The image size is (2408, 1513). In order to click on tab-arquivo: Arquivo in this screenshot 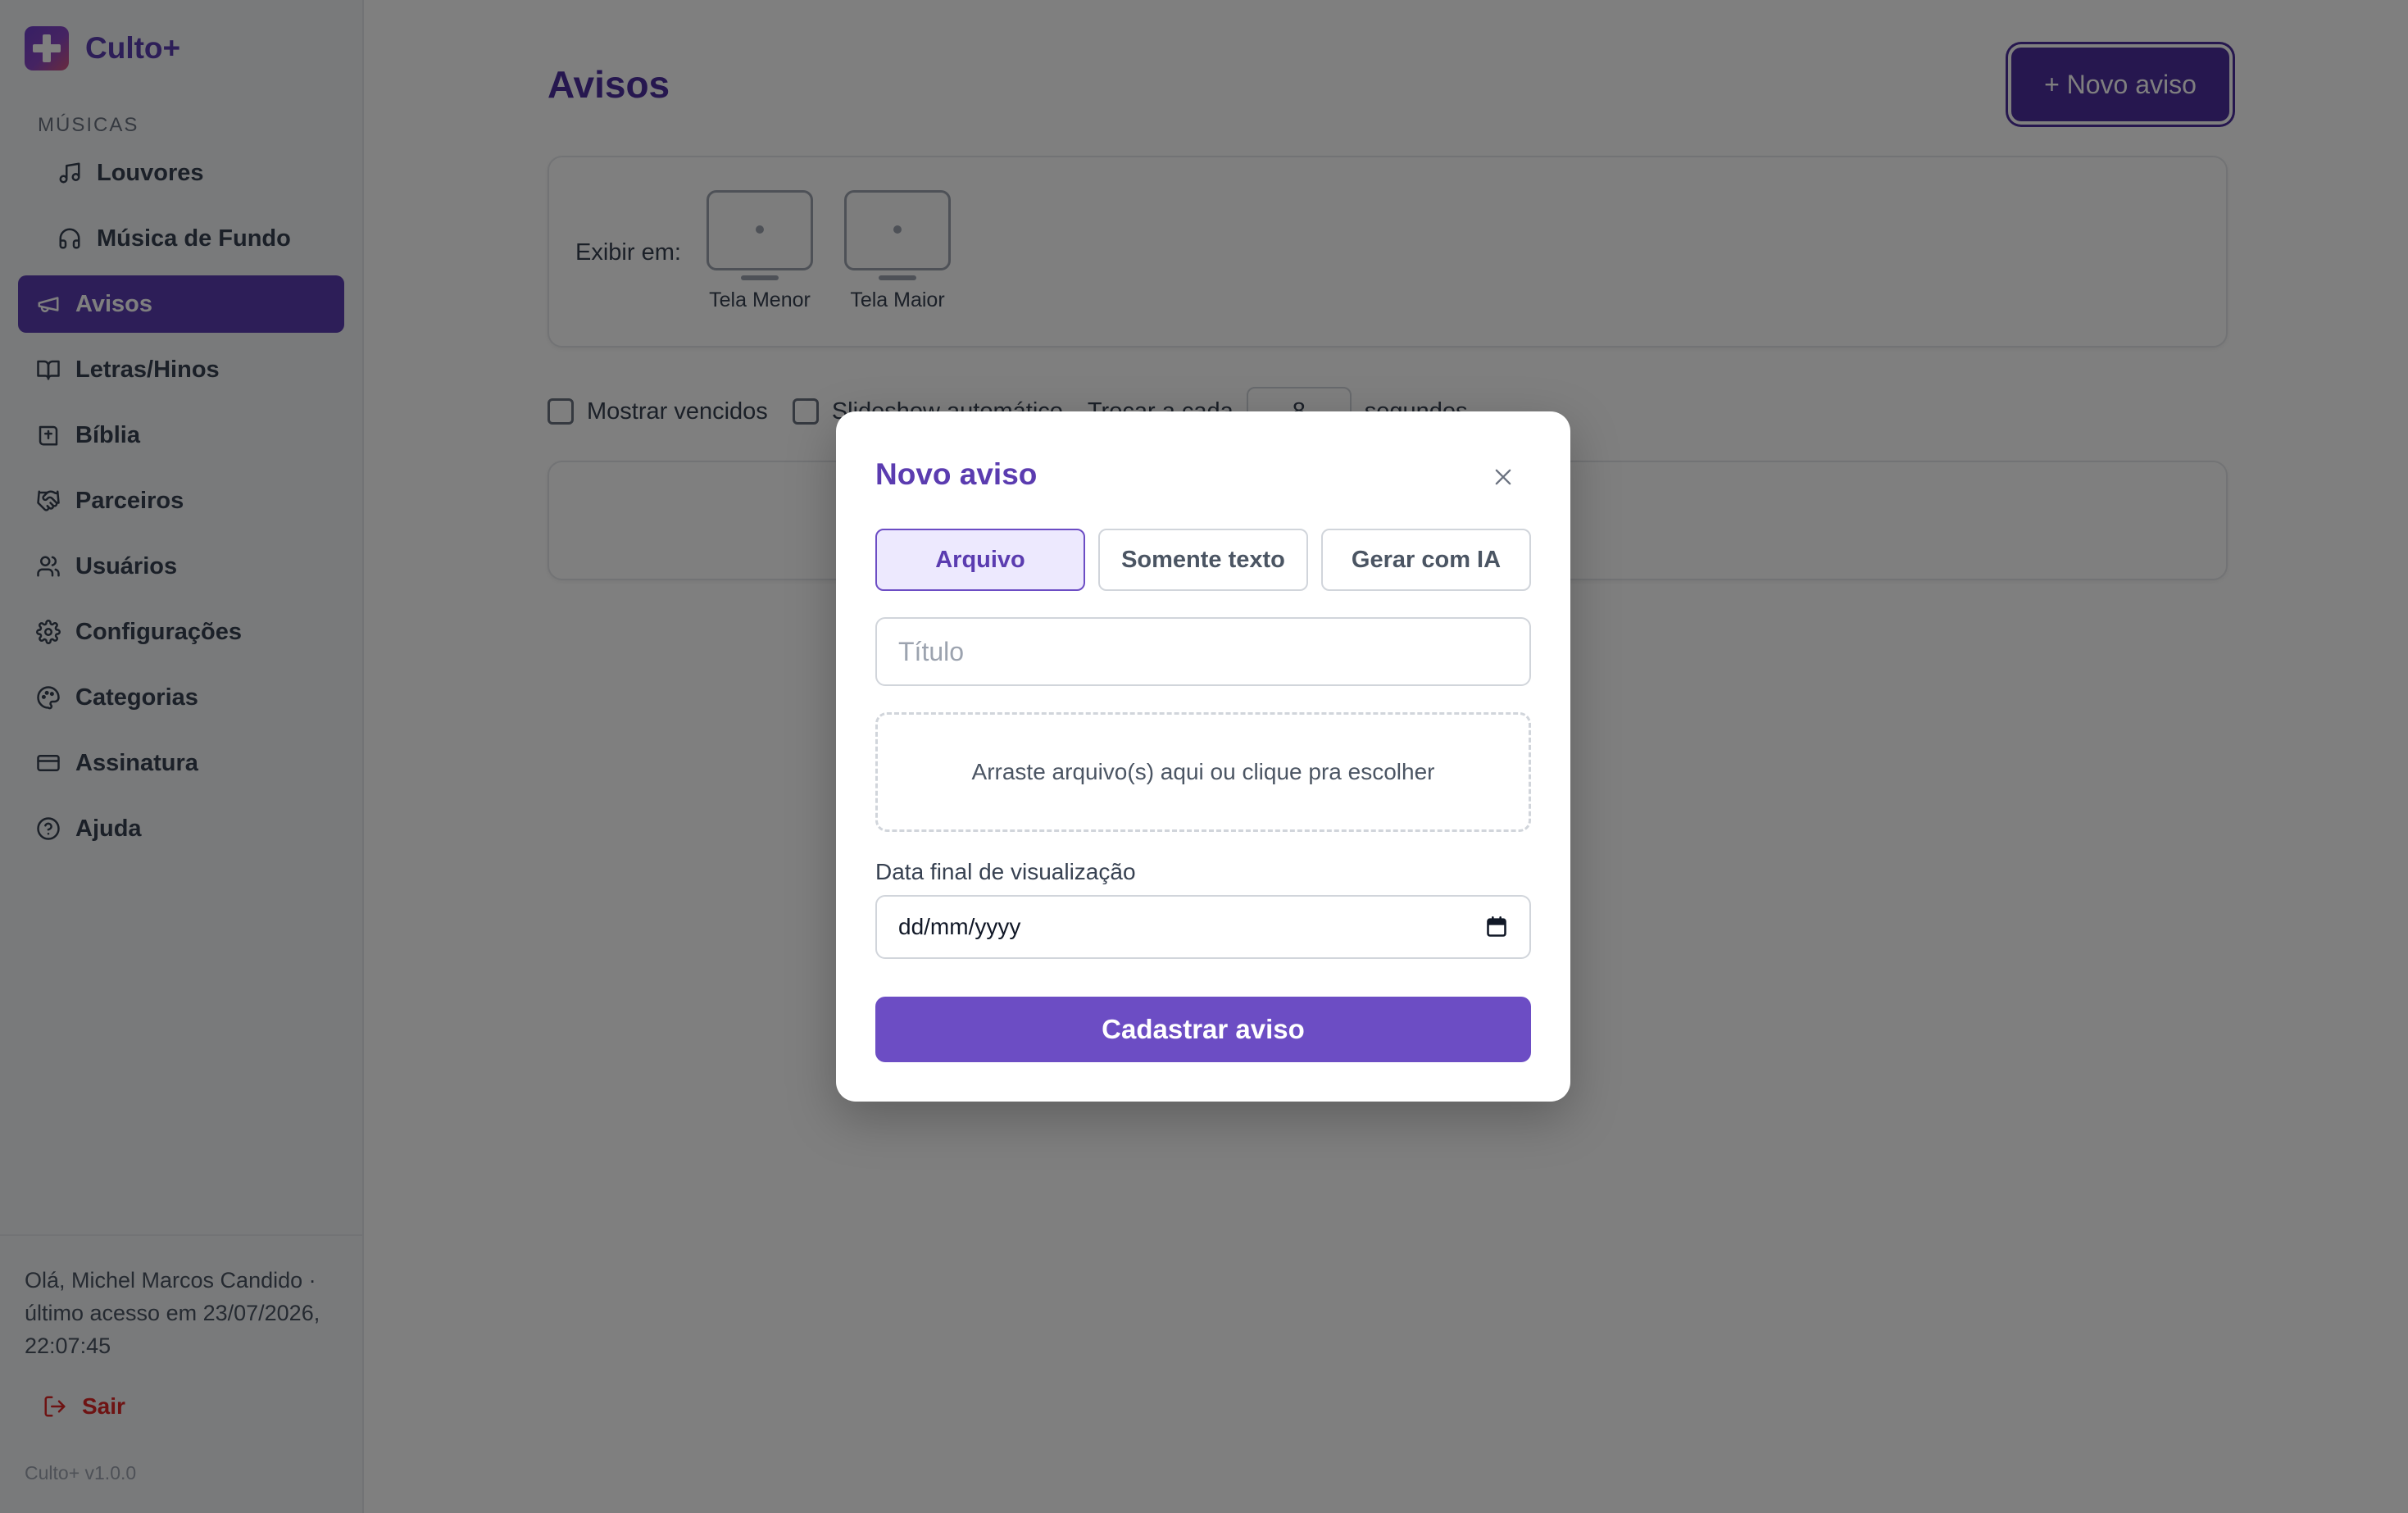, I will do `click(980, 560)`.